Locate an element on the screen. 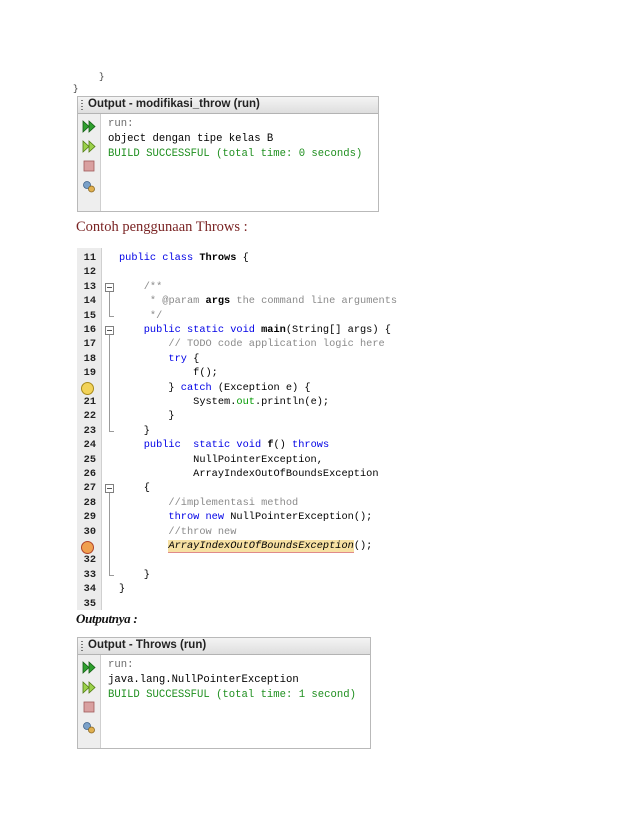 The width and height of the screenshot is (638, 826). code-line: 22 } is located at coordinates (249, 416).